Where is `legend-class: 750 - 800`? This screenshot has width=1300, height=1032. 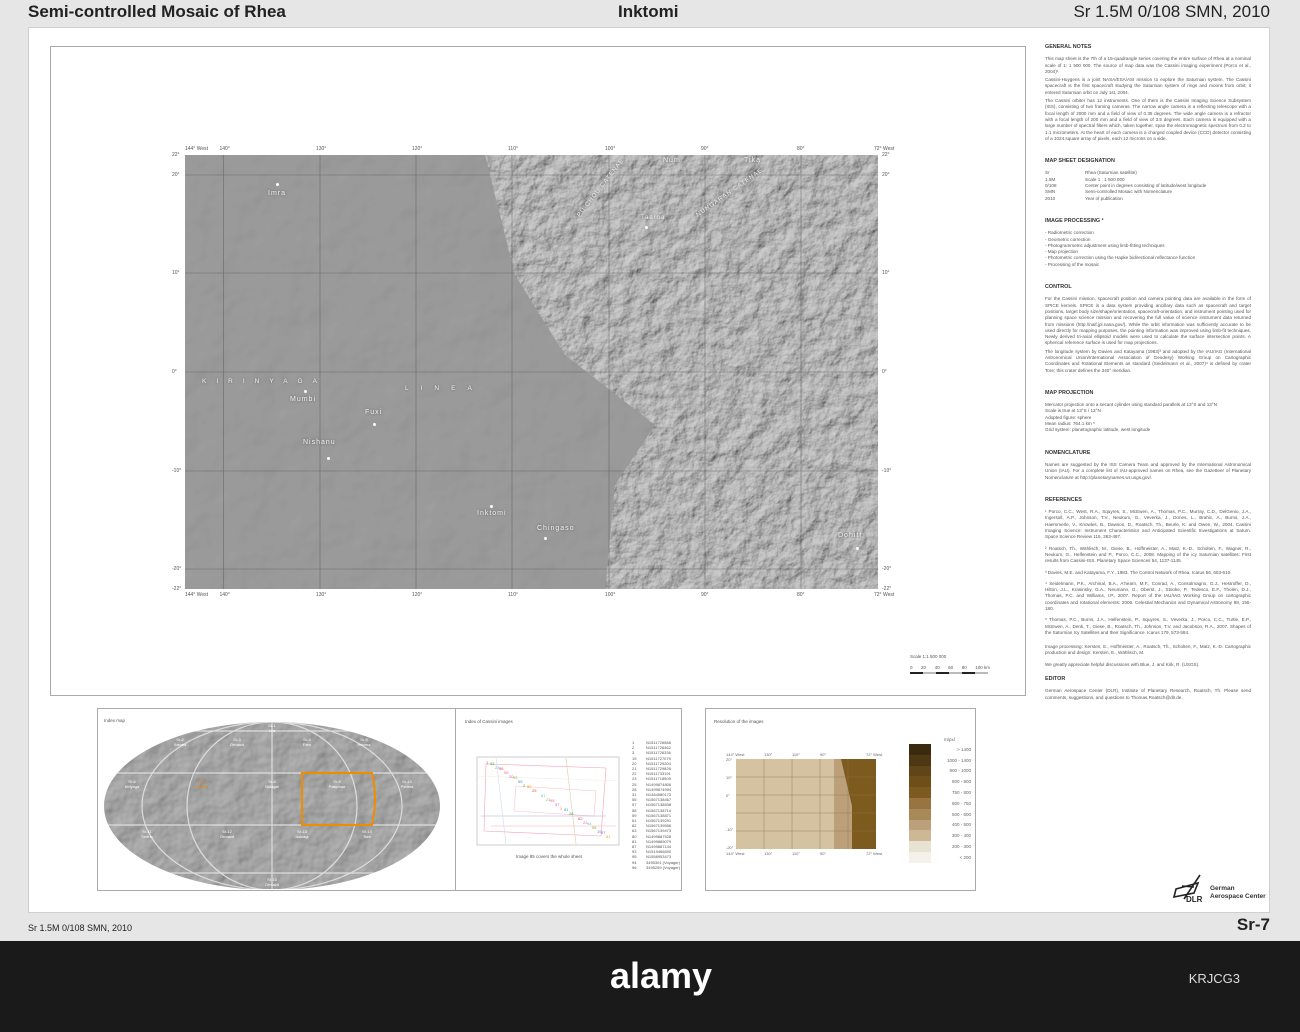 legend-class: 750 - 800 is located at coordinates (940, 792).